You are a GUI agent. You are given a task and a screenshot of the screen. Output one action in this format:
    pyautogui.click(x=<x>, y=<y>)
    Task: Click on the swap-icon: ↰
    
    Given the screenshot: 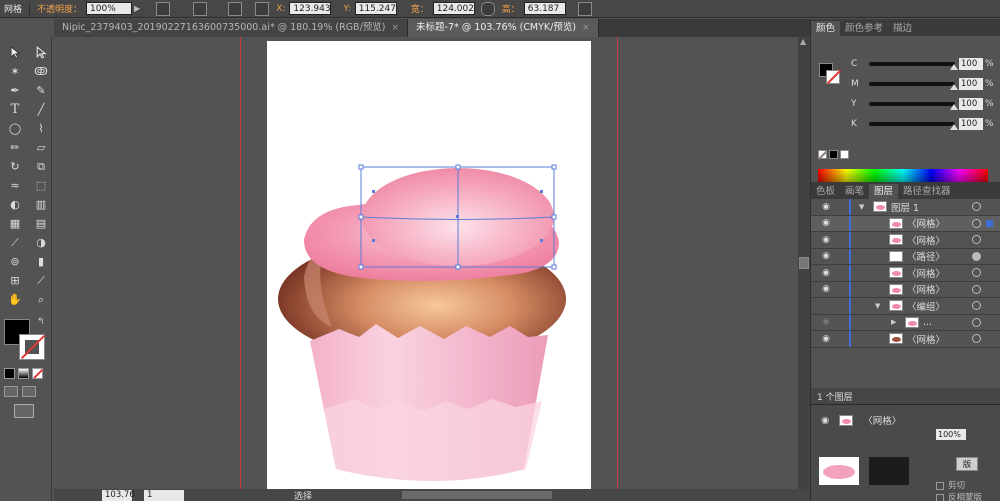 What is the action you would take?
    pyautogui.click(x=41, y=322)
    